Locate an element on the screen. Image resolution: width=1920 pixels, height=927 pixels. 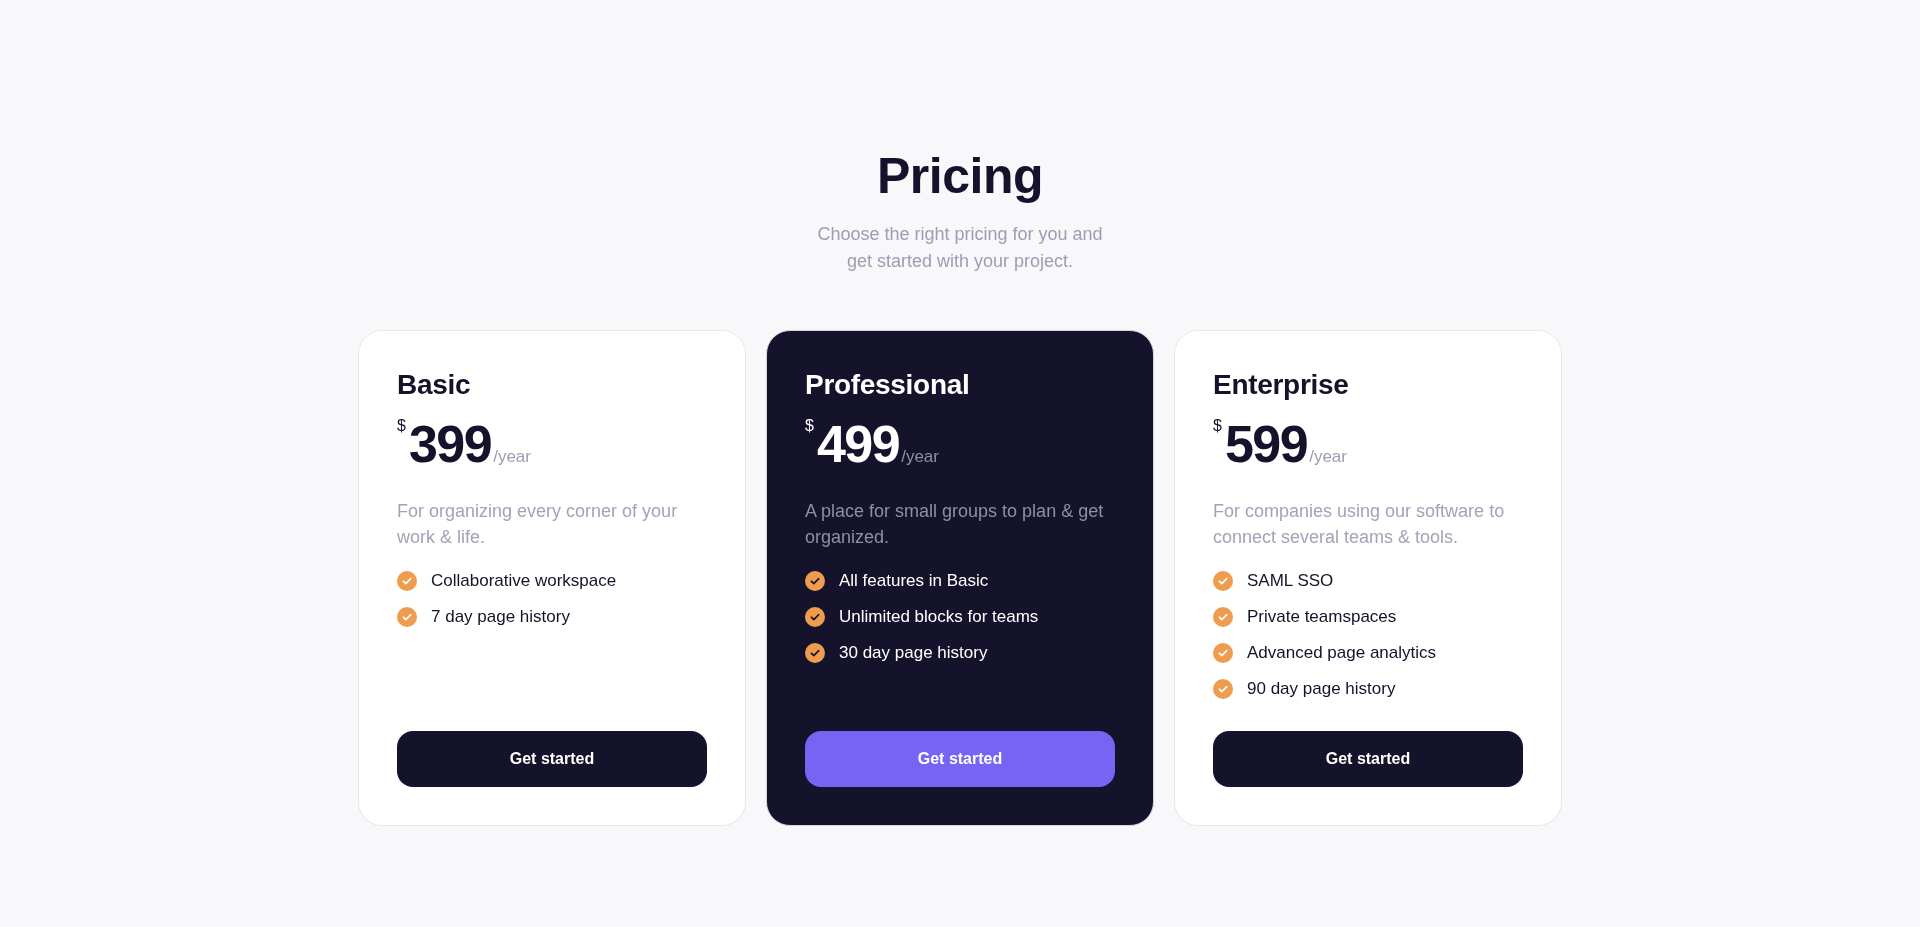
feature-text: 7 day page history is located at coordinates (500, 617).